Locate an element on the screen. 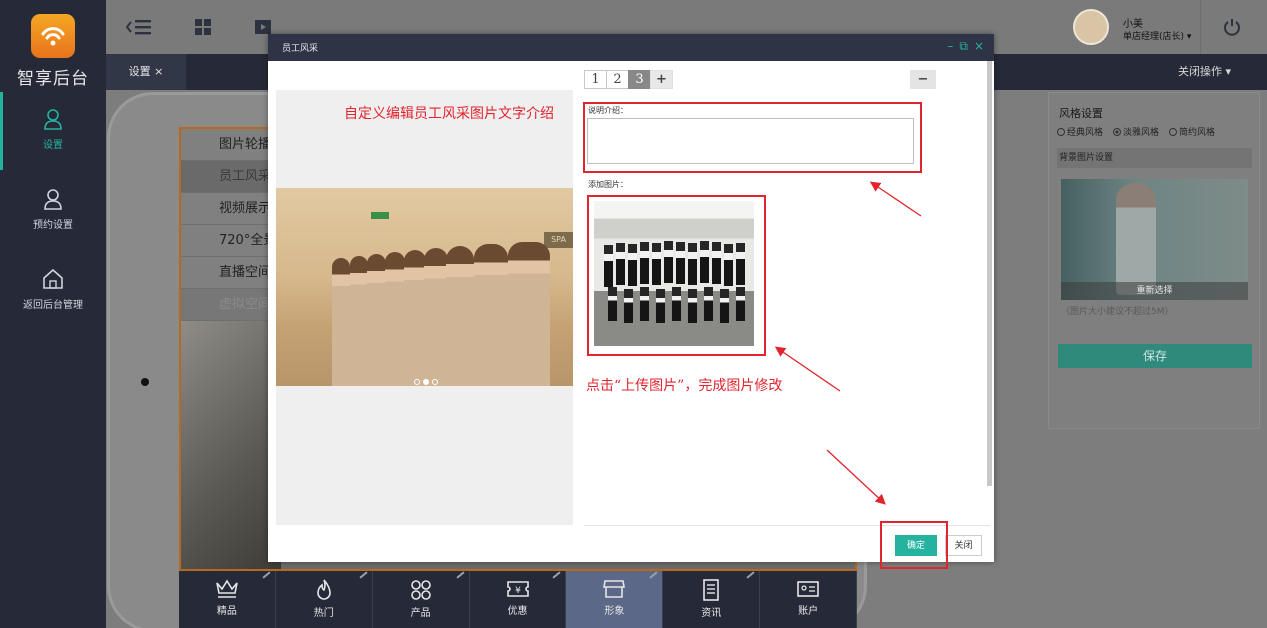  sidebar-item-label: 预约设置 is located at coordinates (53, 225).